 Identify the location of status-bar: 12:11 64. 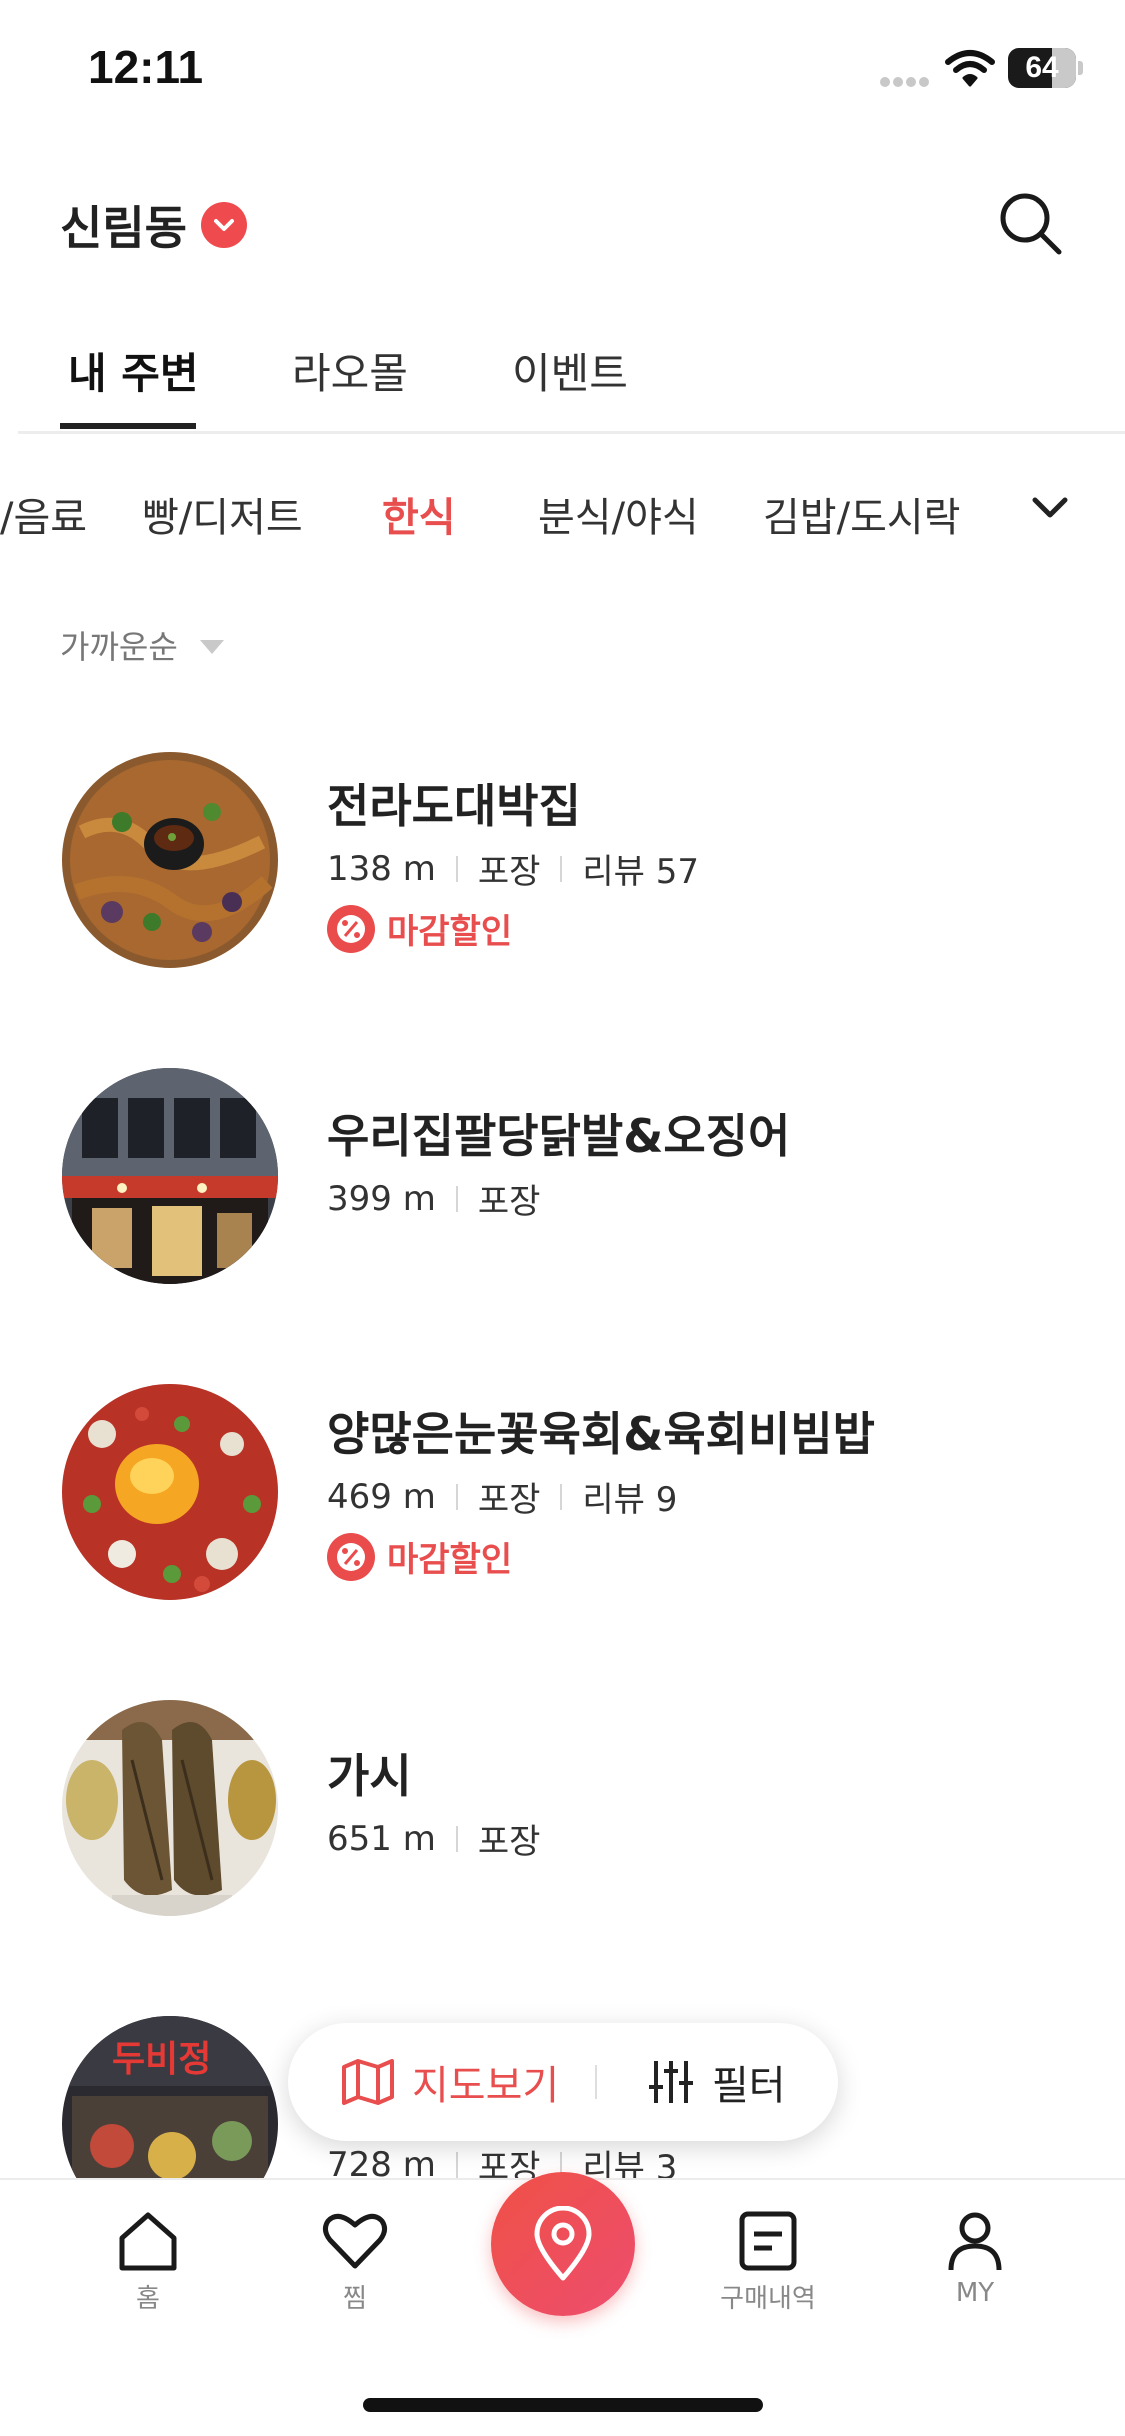
(562, 70).